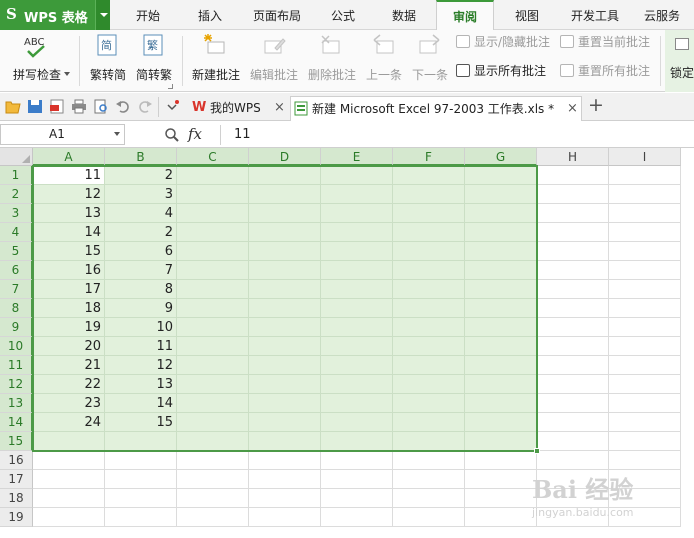 The width and height of the screenshot is (694, 538). Describe the element at coordinates (69, 289) in the screenshot. I see `cell: 17` at that location.